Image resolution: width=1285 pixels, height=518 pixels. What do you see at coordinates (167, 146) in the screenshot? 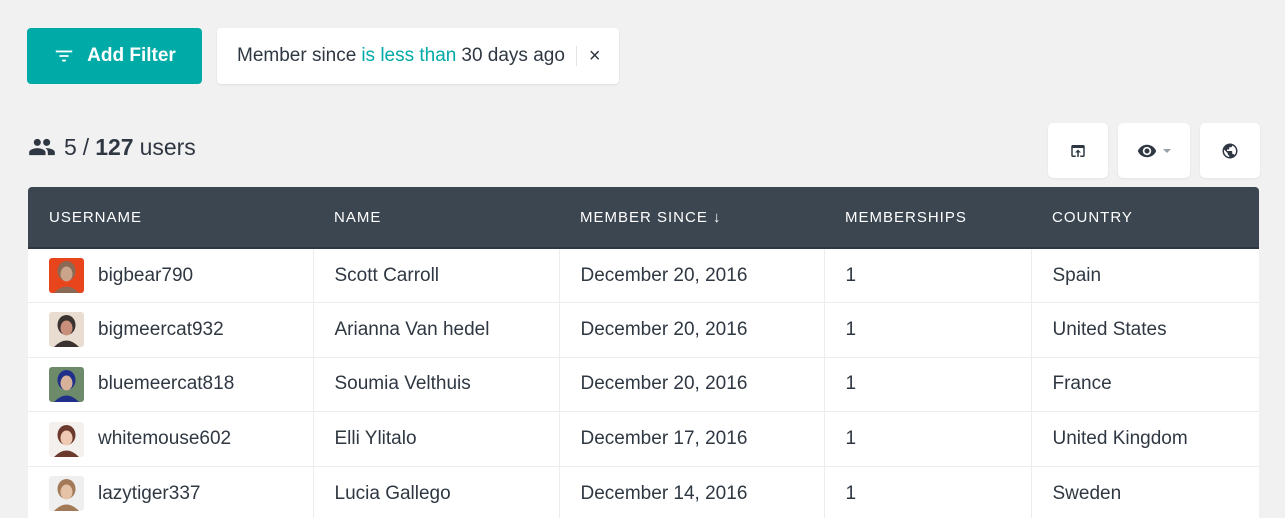
I see `count-unit: users` at bounding box center [167, 146].